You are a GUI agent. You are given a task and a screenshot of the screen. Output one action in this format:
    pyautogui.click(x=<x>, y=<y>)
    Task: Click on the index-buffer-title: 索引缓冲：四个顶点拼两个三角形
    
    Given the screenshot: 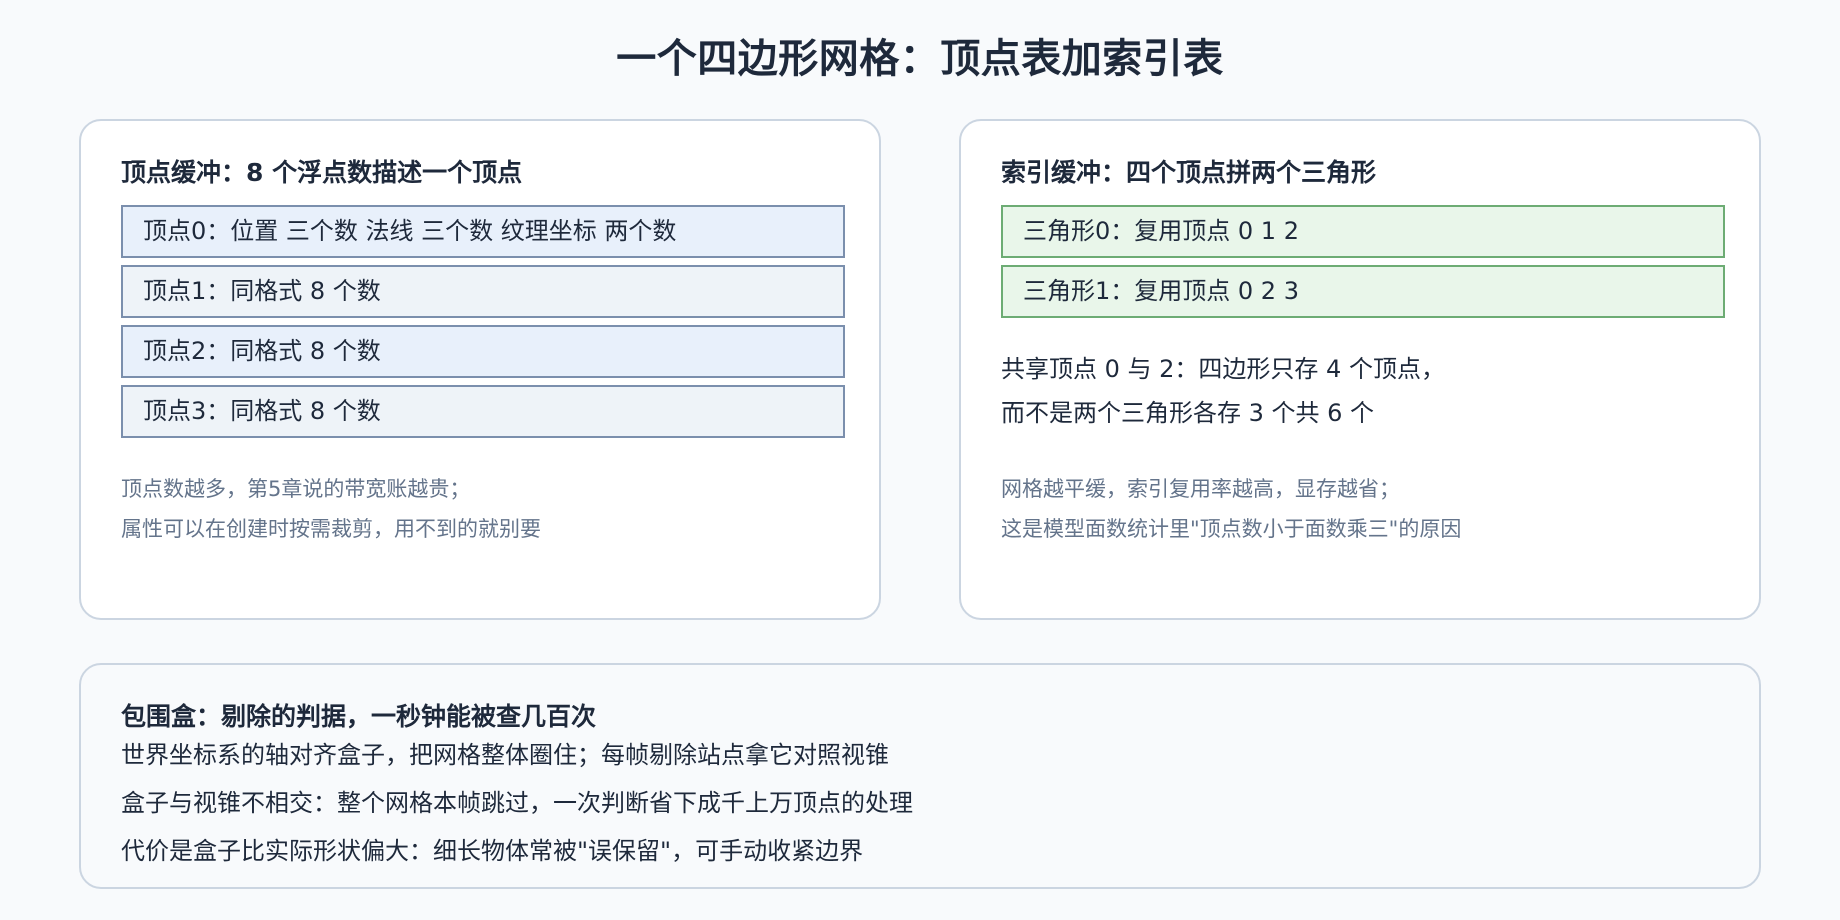 What is the action you would take?
    pyautogui.click(x=1189, y=172)
    